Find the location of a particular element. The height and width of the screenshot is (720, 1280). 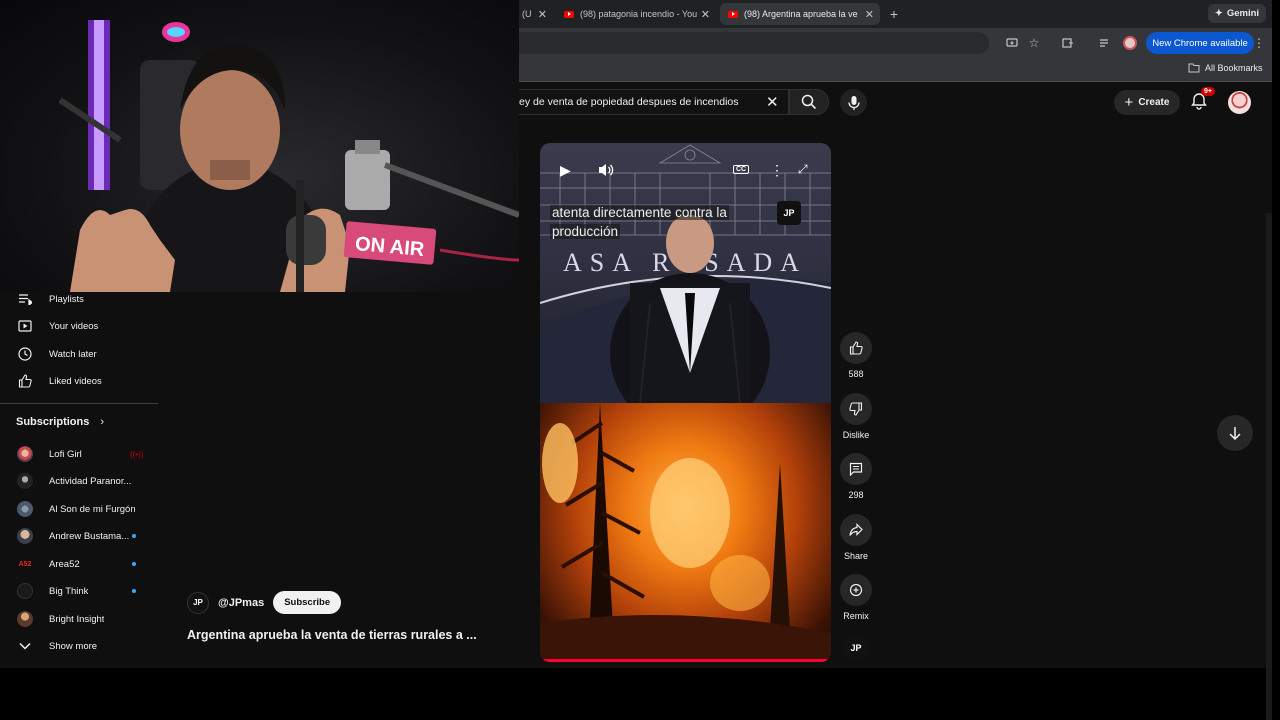

subscription-label: Area52 is located at coordinates (64, 564).